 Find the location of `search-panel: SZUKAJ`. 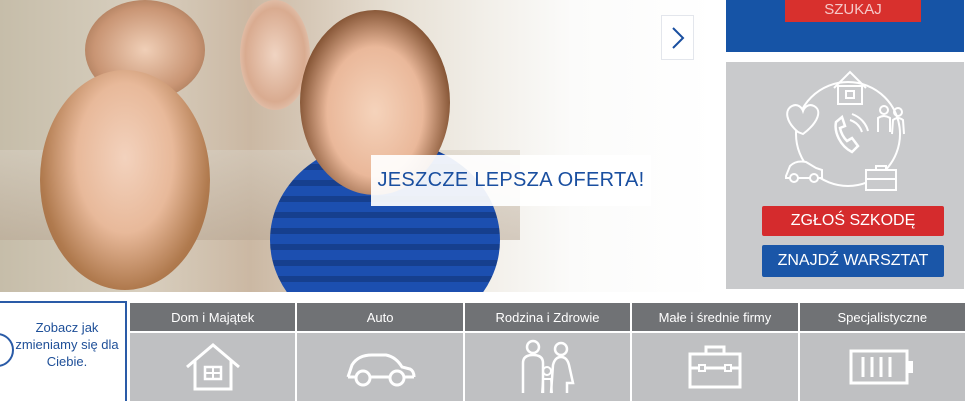

search-panel: SZUKAJ is located at coordinates (845, 26).